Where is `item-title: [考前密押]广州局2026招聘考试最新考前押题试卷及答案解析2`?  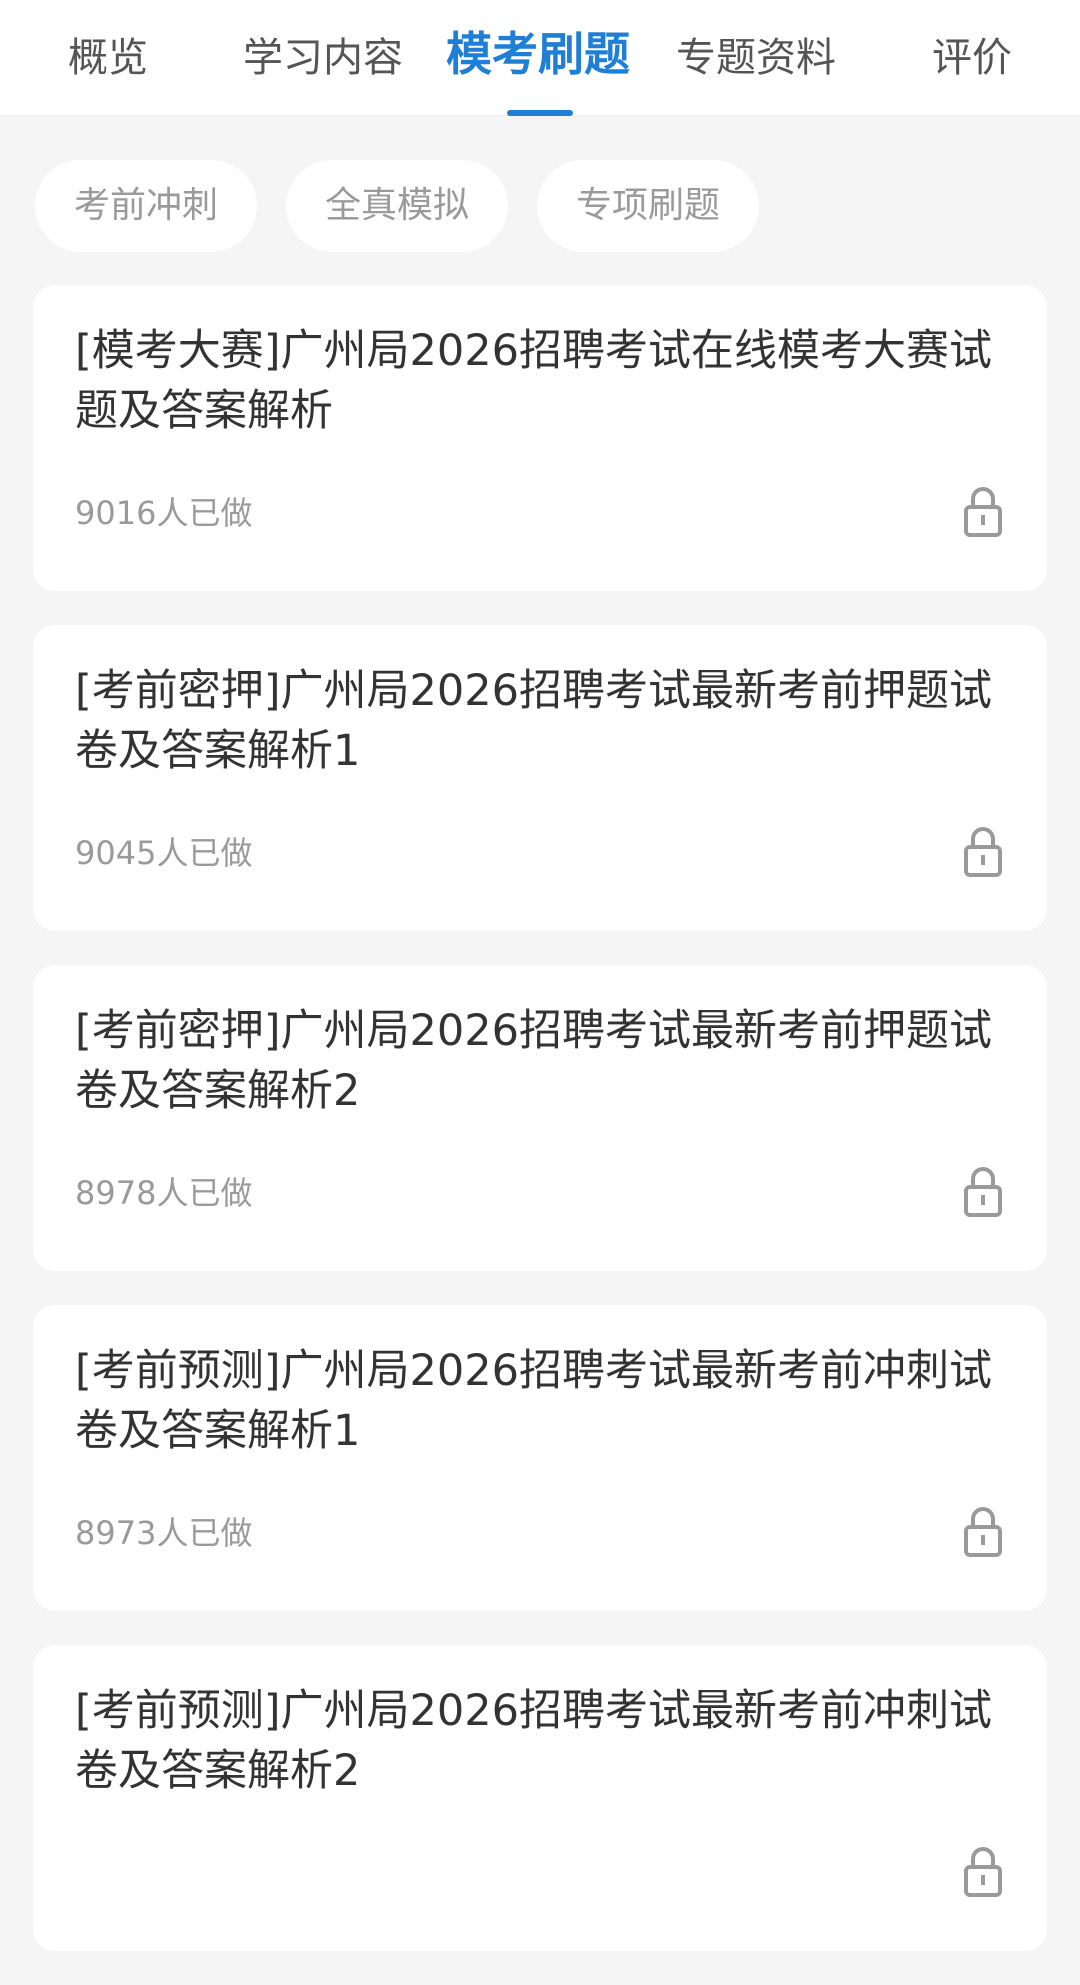 item-title: [考前密押]广州局2026招聘考试最新考前押题试卷及答案解析2 is located at coordinates (533, 1061).